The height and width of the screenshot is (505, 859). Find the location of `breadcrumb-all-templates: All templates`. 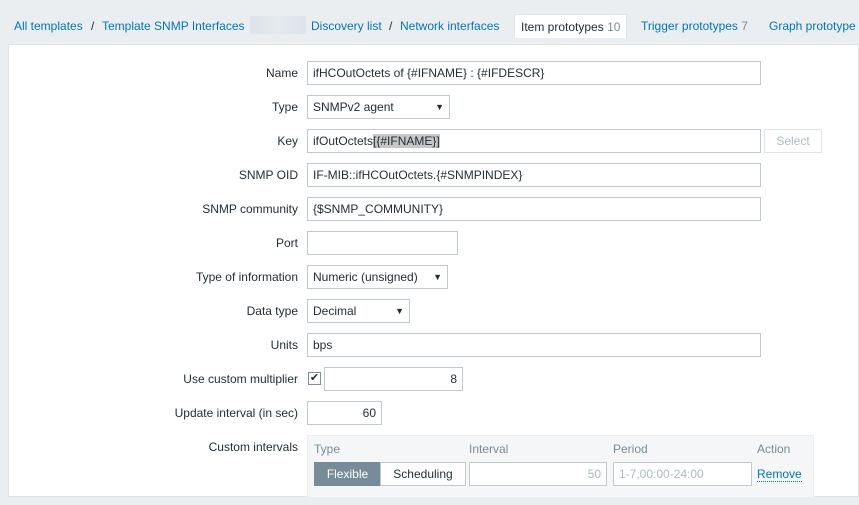

breadcrumb-all-templates: All templates is located at coordinates (48, 26).